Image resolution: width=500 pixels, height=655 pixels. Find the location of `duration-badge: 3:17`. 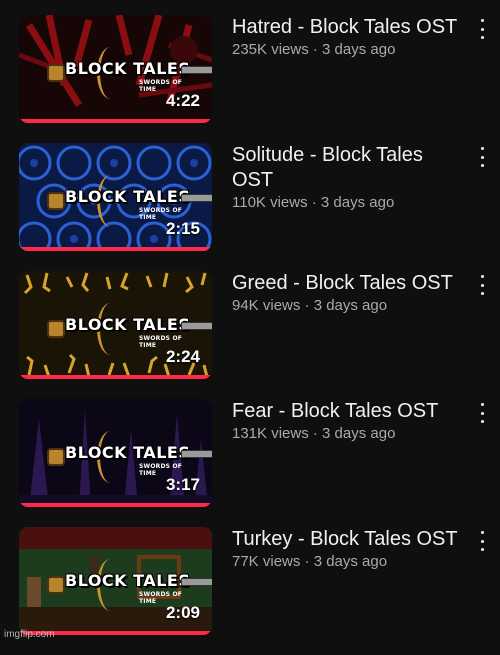

duration-badge: 3:17 is located at coordinates (182, 484).